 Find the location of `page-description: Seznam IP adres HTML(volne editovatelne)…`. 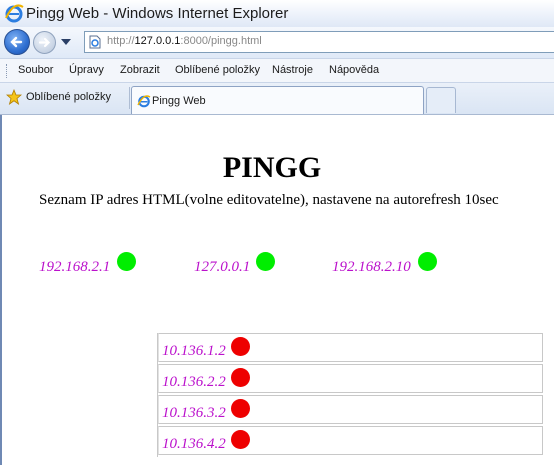

page-description: Seznam IP adres HTML(volne editovatelne)… is located at coordinates (269, 200).